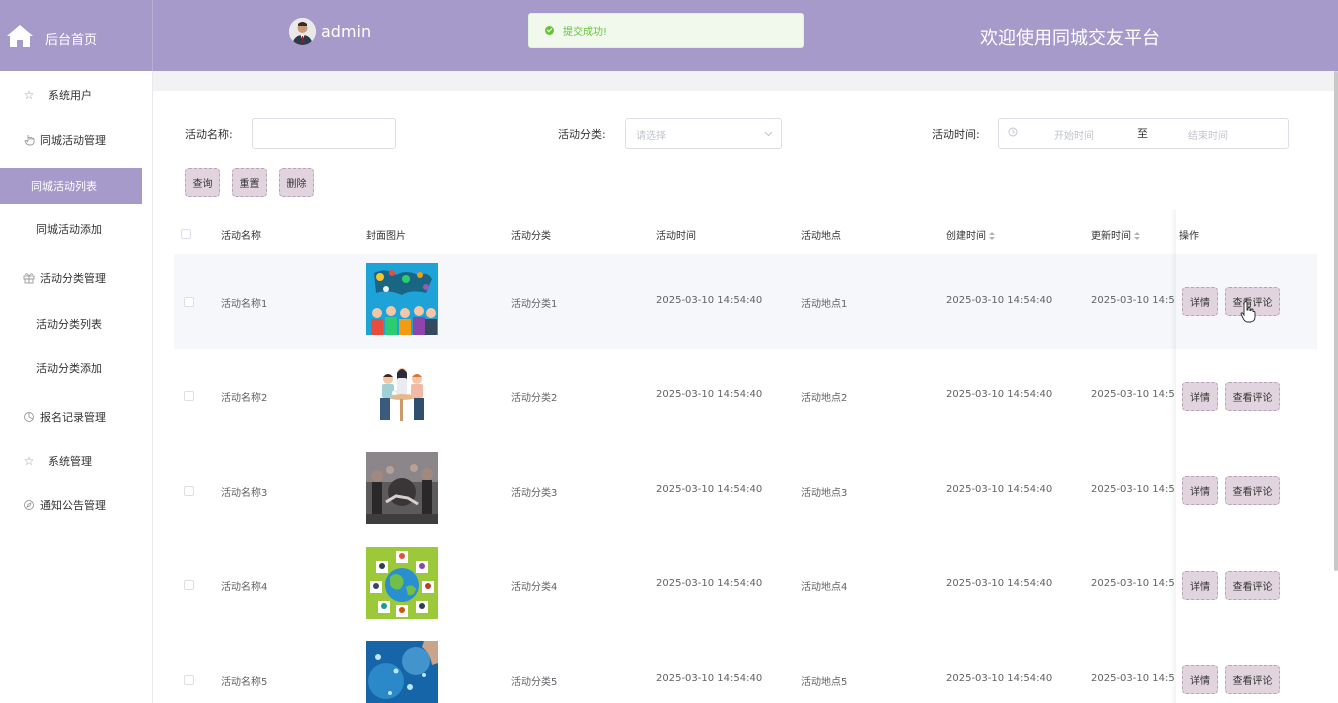  I want to click on column-header-created: 创建时间, so click(970, 234).